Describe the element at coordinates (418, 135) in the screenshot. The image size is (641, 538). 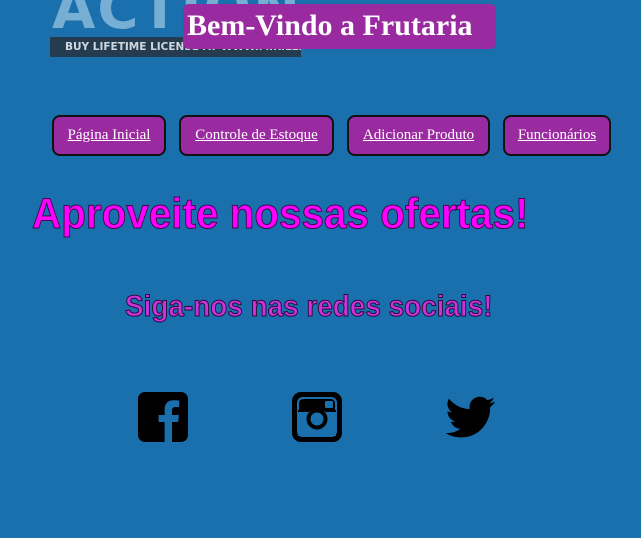
I see `nav-adicionar-produto-button: Adicionar Produto` at that location.